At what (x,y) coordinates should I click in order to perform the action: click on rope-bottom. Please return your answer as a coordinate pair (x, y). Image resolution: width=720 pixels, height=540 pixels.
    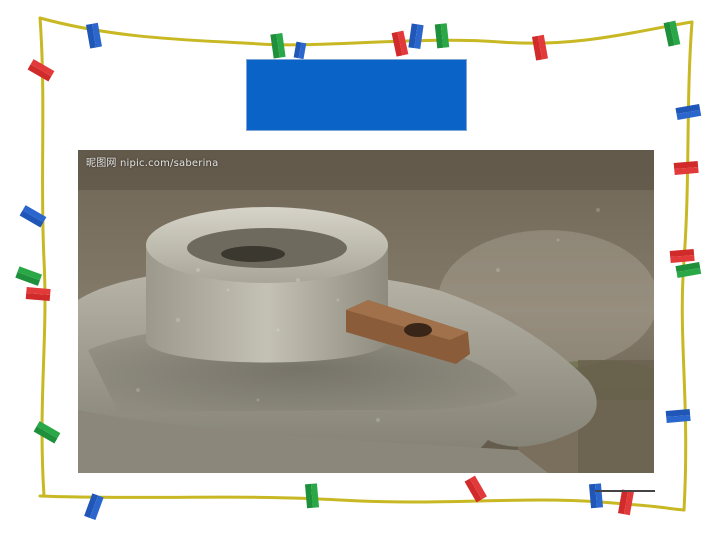
    Looking at the image, I should click on (362, 503).